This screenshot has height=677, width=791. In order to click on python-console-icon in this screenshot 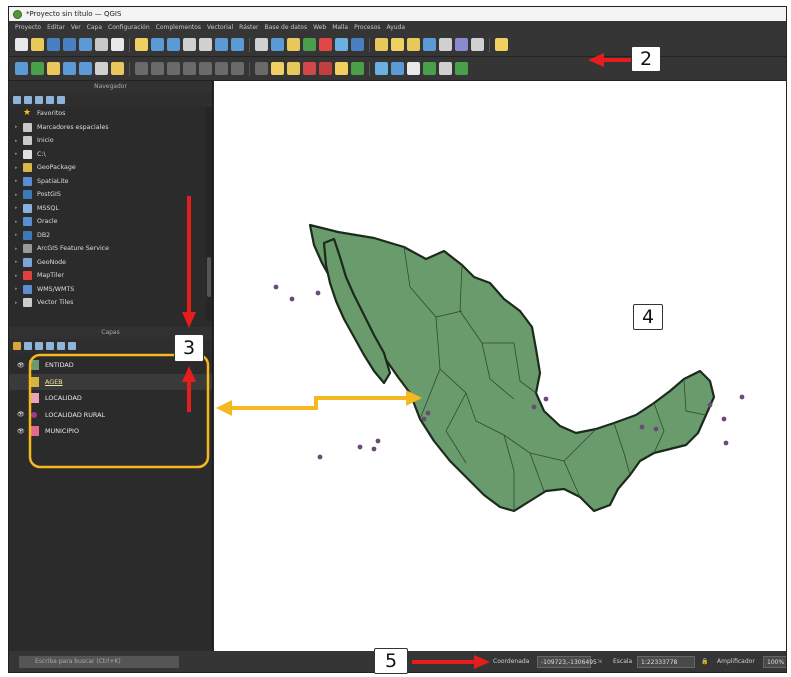, I will do `click(381, 68)`.